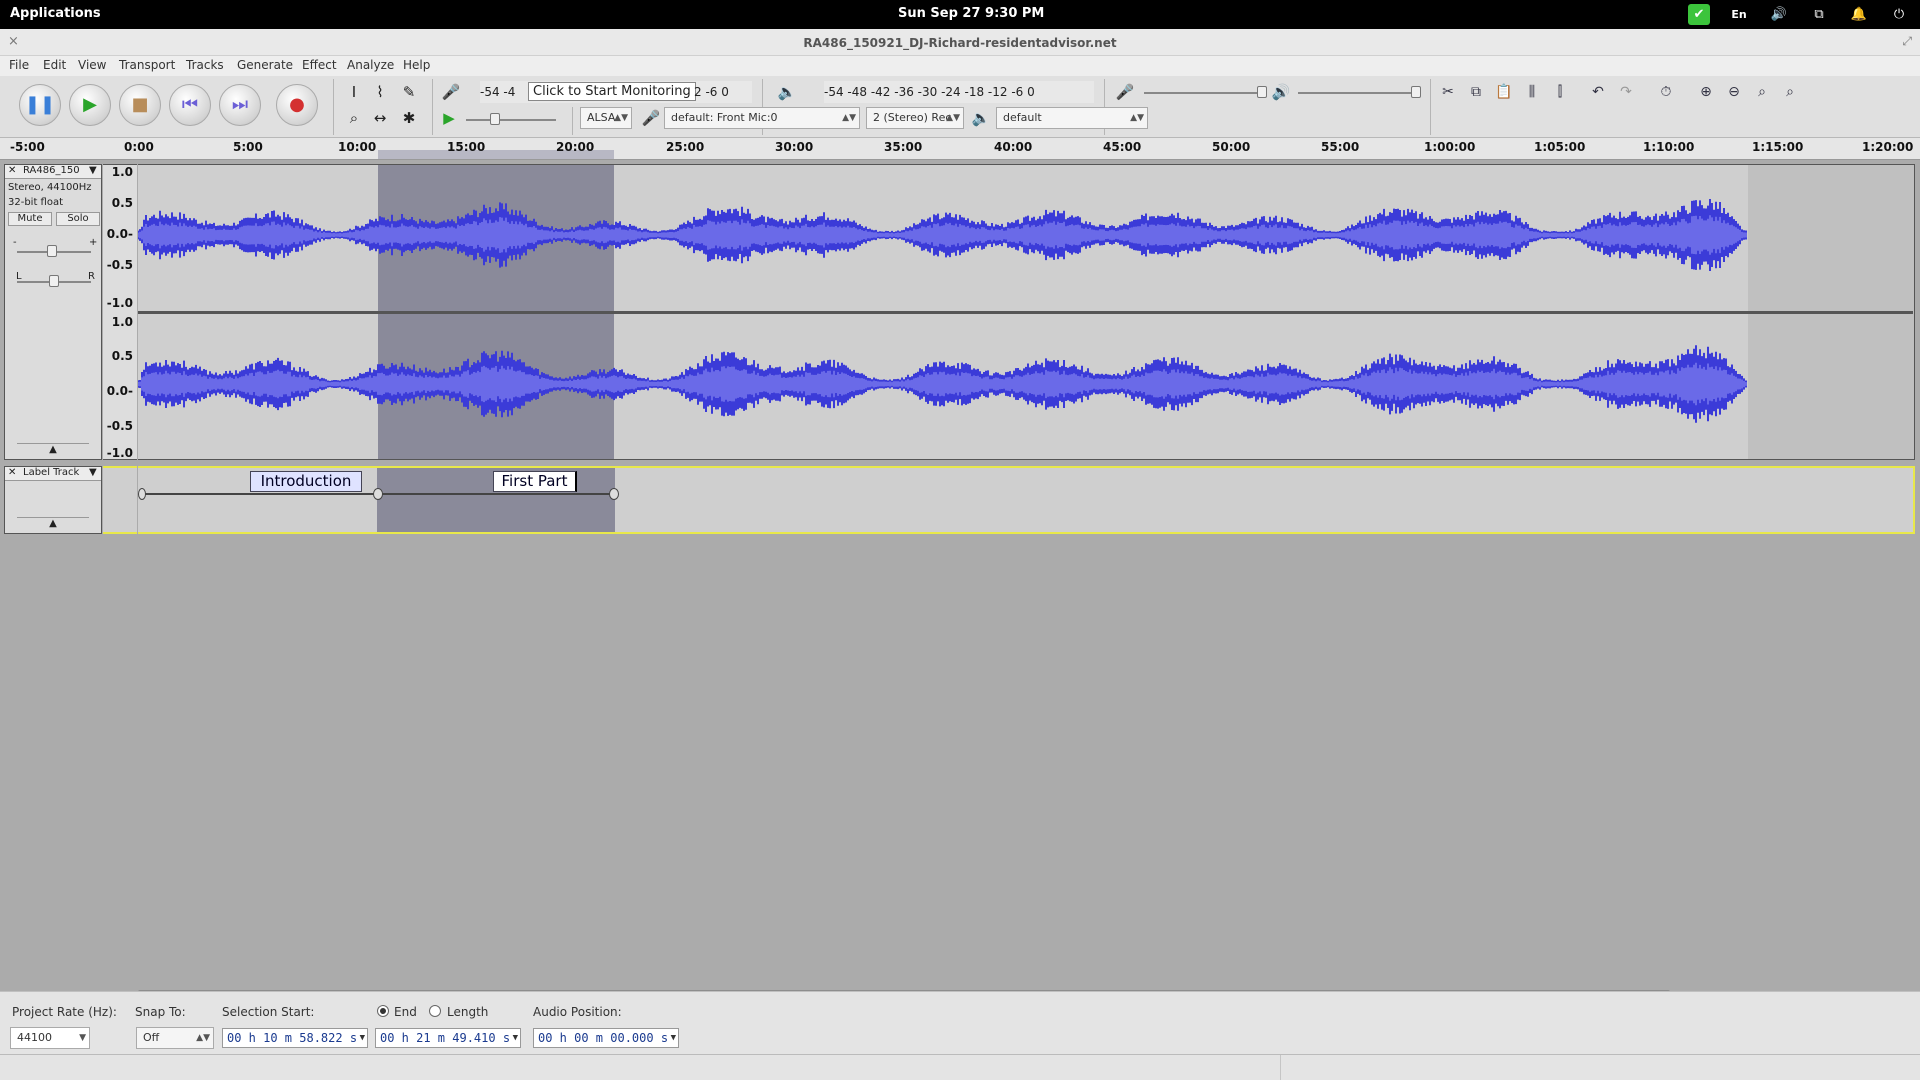  I want to click on label-track-control-panel: ✕ Label Track ▼ ▲, so click(53, 500).